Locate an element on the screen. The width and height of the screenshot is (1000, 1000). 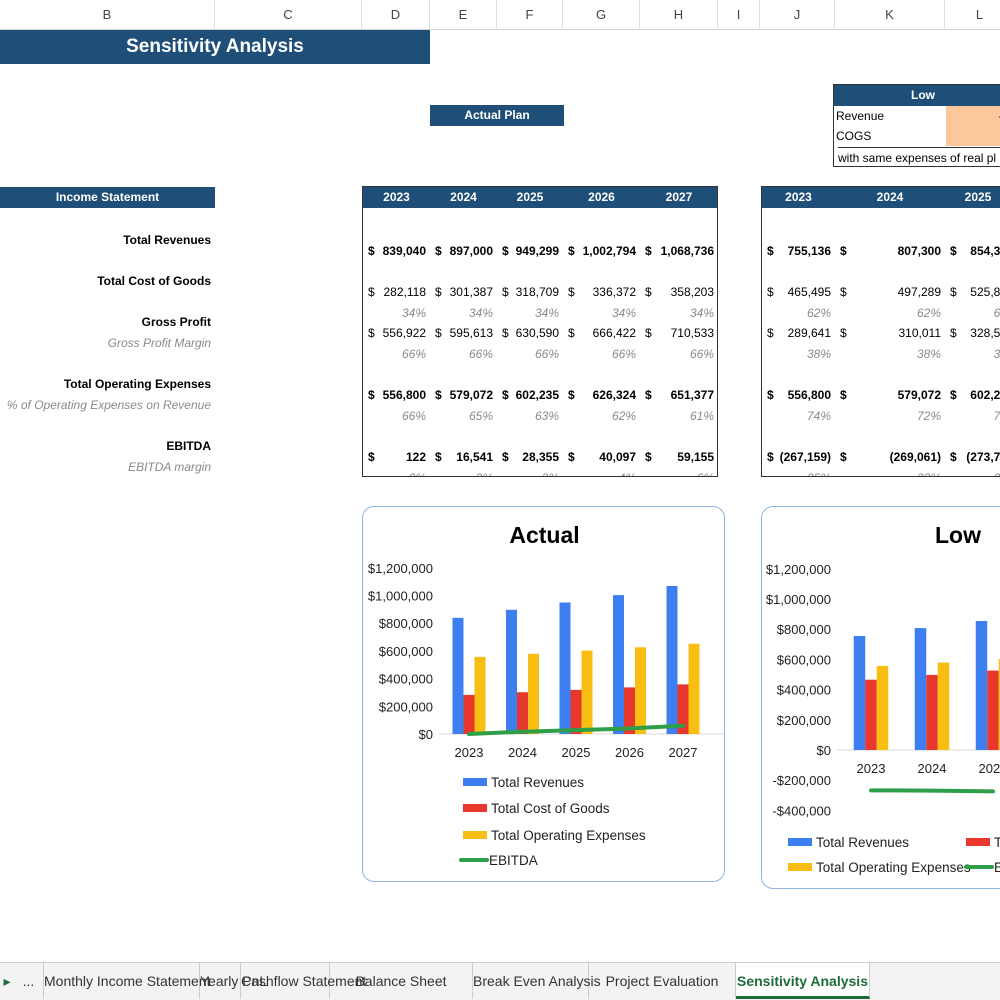
sheet-tab-yearly-pnl: Yearly PnL is located at coordinates (233, 981).